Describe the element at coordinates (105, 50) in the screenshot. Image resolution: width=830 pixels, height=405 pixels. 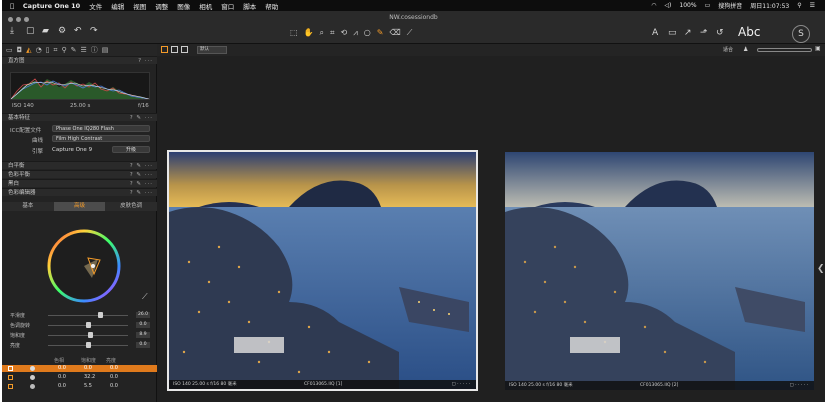
I see `tab-output-icon: ▤` at that location.